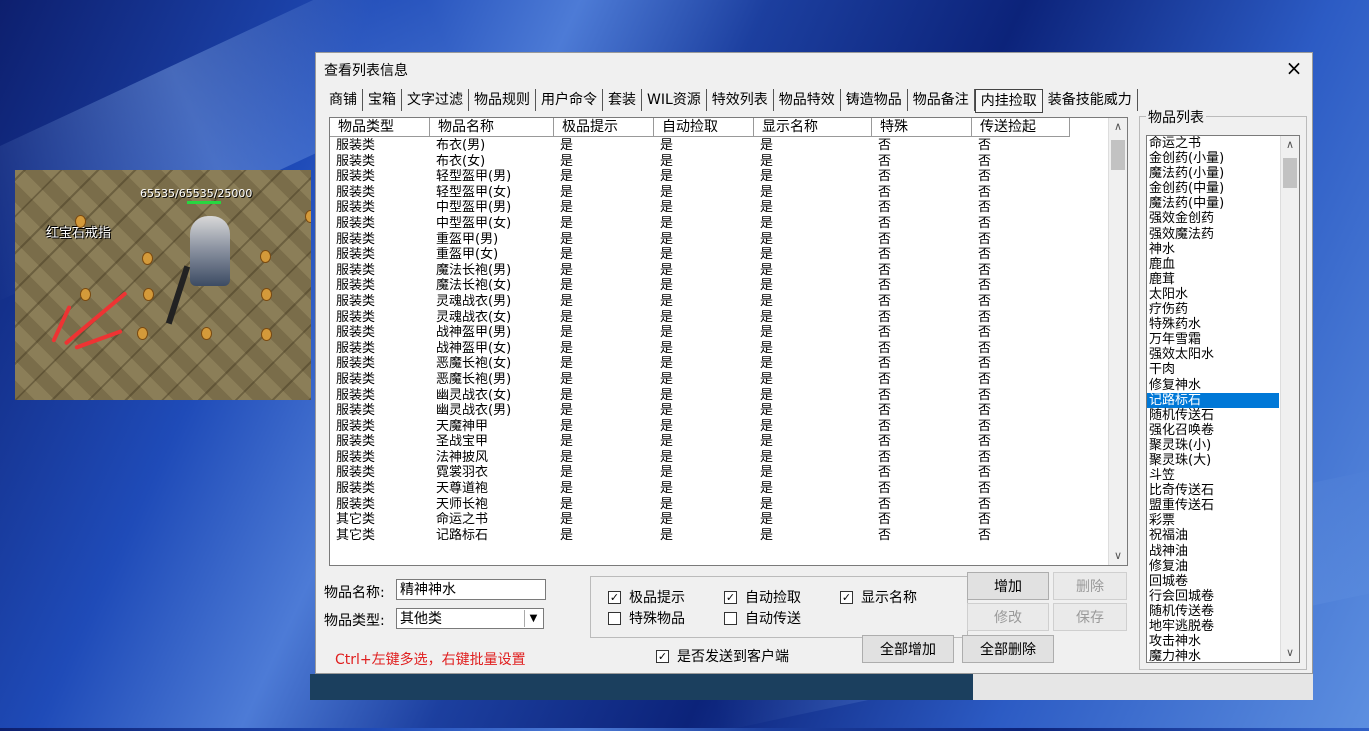 This screenshot has width=1369, height=731. What do you see at coordinates (1213, 339) in the screenshot?
I see `list-item: 万年雪霜` at bounding box center [1213, 339].